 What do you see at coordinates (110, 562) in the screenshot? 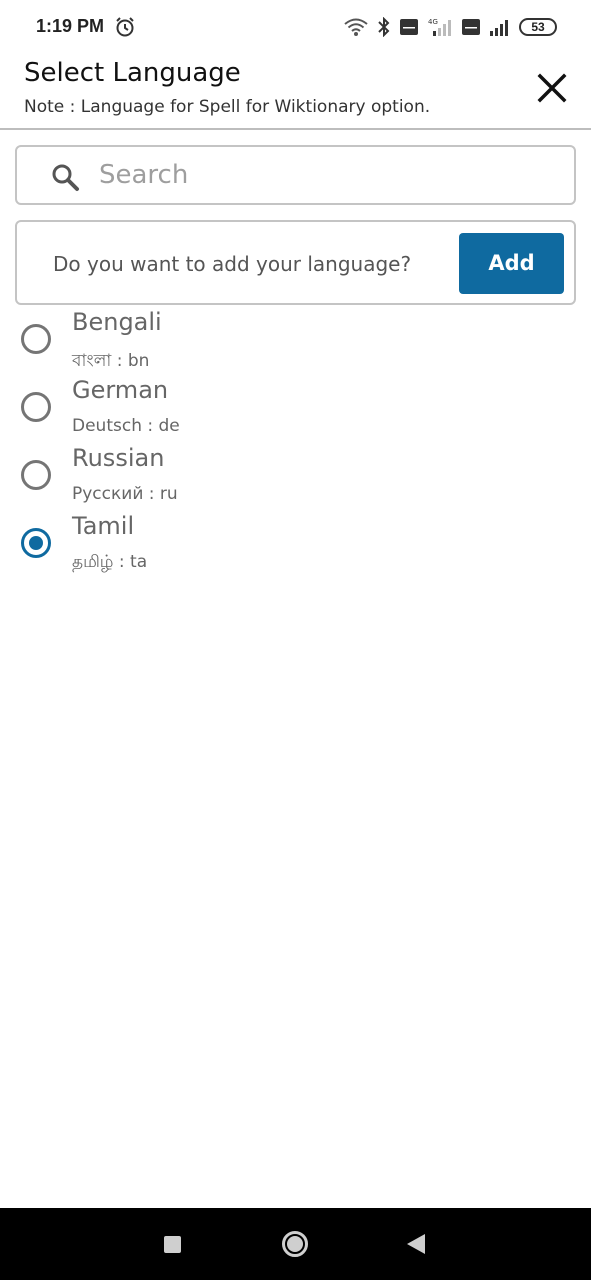
I see `language-native-name: தமிழ் : ta` at bounding box center [110, 562].